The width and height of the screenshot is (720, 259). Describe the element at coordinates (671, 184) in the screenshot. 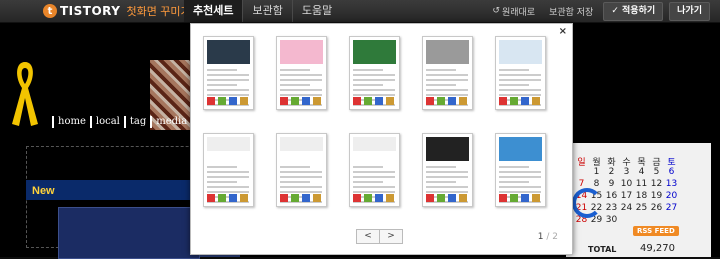

I see `calendar-day: 13` at that location.